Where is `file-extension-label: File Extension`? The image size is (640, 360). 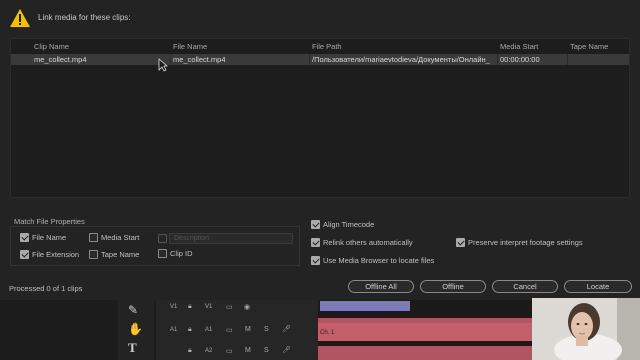
file-extension-label: File Extension is located at coordinates (56, 254).